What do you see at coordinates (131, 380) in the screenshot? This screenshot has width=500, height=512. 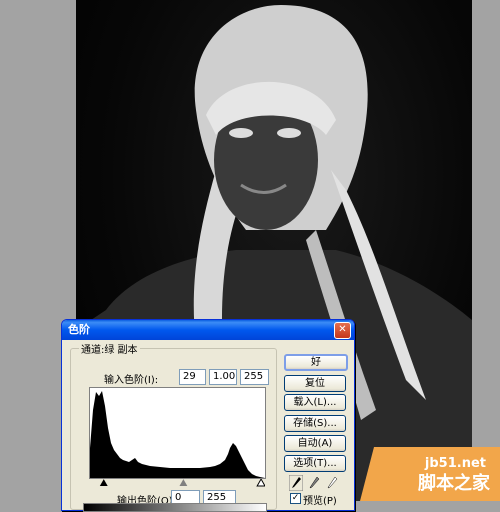 I see `input-levels-label: 输入色阶(I):` at bounding box center [131, 380].